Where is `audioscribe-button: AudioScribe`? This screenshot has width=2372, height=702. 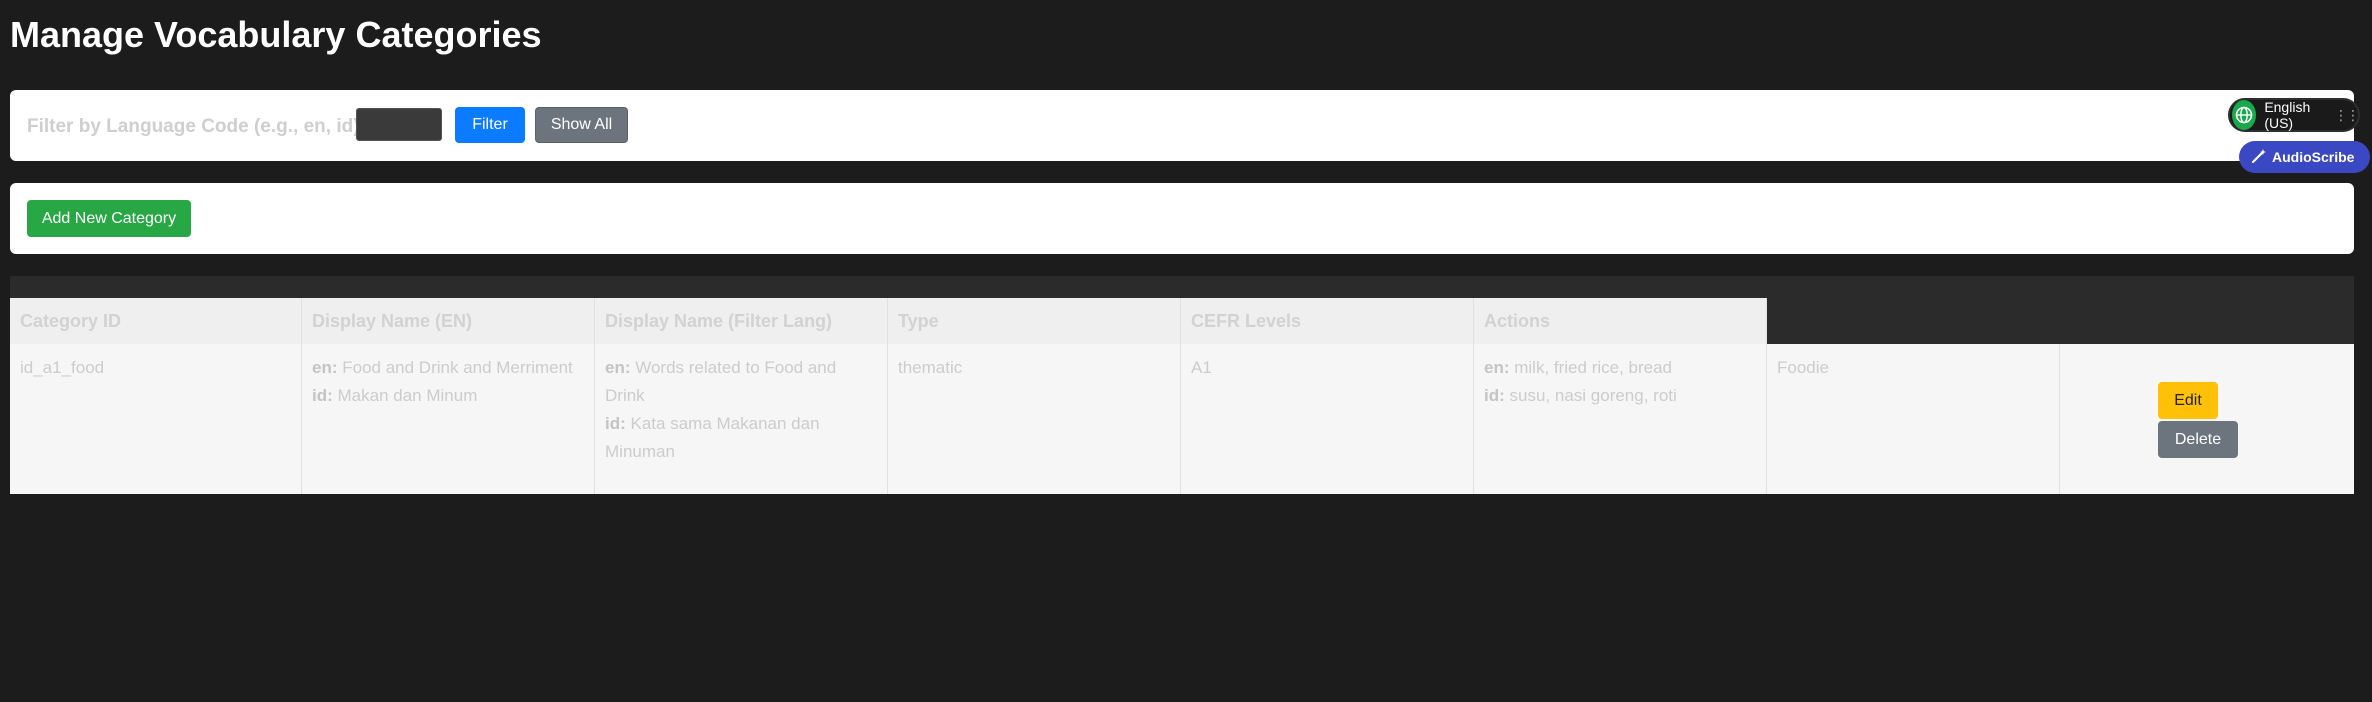
audioscribe-button: AudioScribe is located at coordinates (2304, 157).